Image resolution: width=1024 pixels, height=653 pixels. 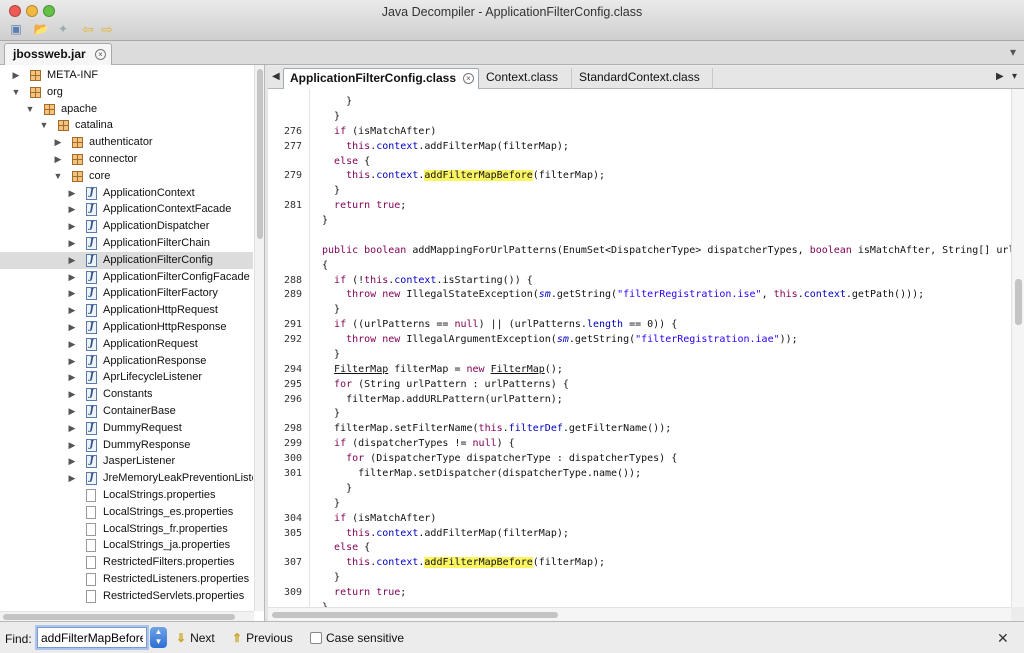 I want to click on find-next-button: ⇓ Next, so click(x=195, y=638).